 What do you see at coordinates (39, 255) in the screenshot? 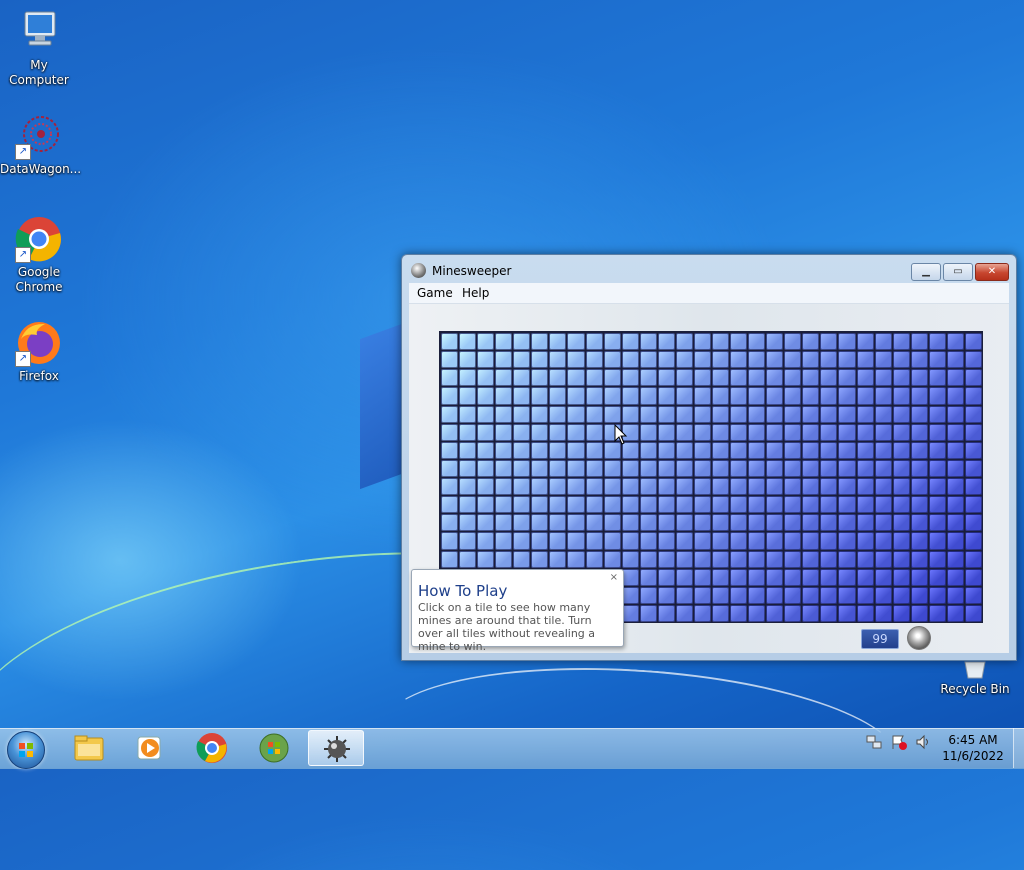
I see `desktop-icon-google-chrome: ↗ Google Chrome` at bounding box center [39, 255].